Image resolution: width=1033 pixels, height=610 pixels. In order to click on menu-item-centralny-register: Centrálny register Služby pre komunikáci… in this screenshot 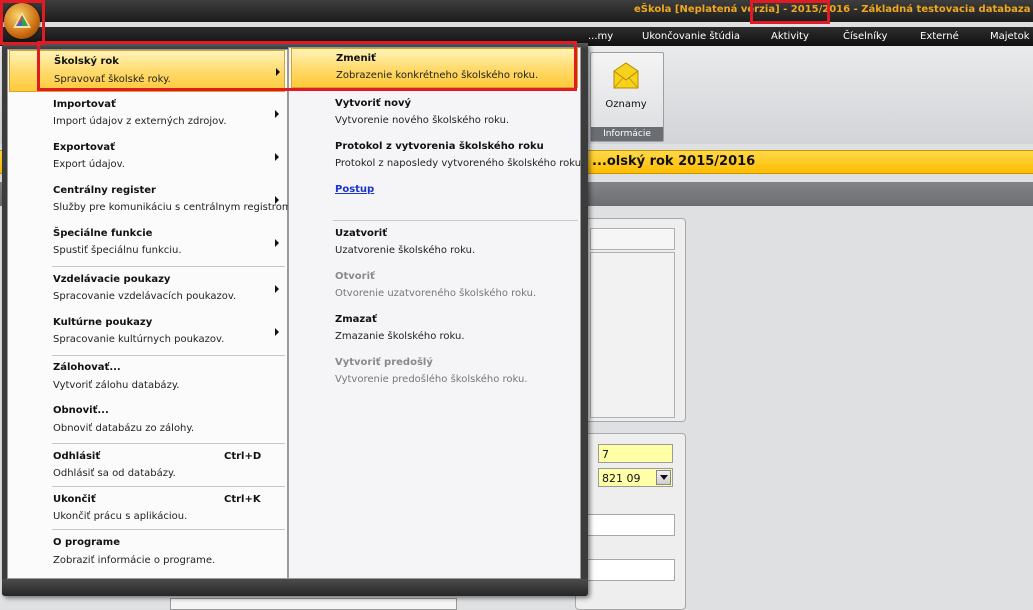, I will do `click(152, 202)`.